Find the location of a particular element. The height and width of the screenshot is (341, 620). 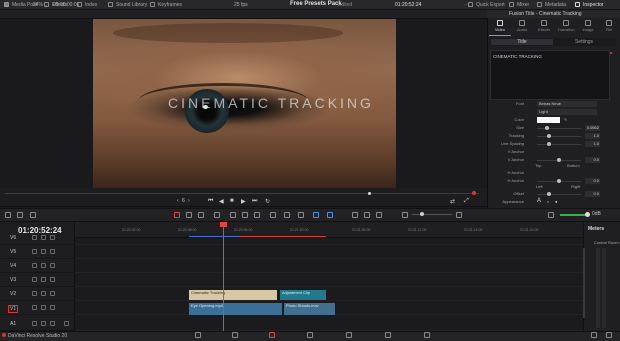

tracking-slider is located at coordinates (559, 136).